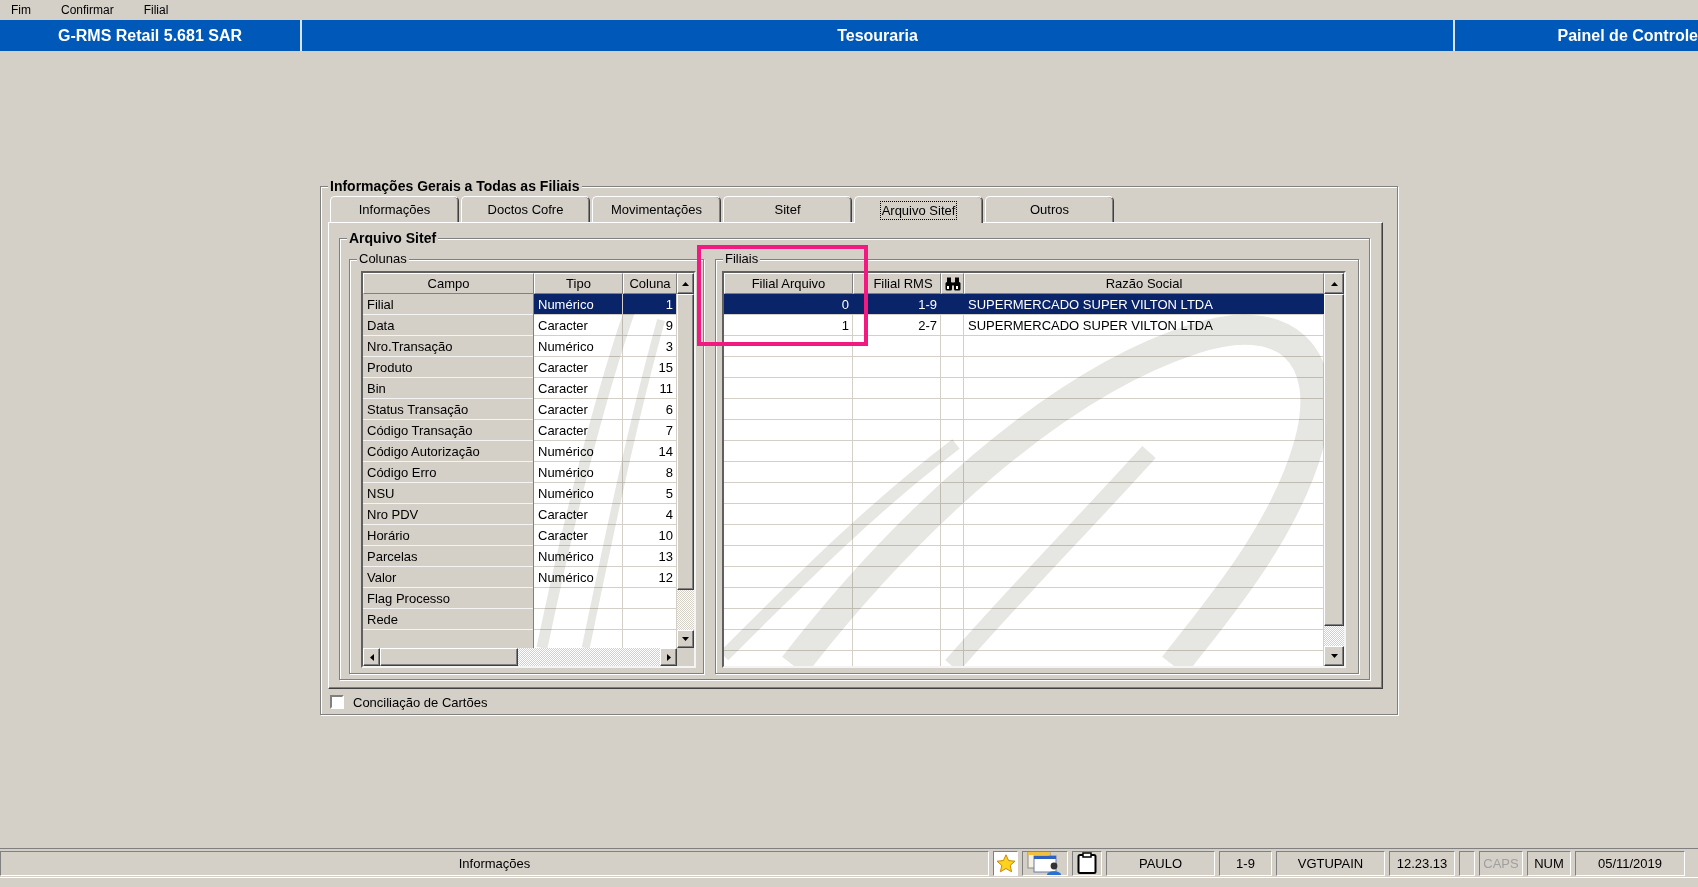 This screenshot has width=1698, height=887. Describe the element at coordinates (337, 702) in the screenshot. I see `checkbox` at that location.